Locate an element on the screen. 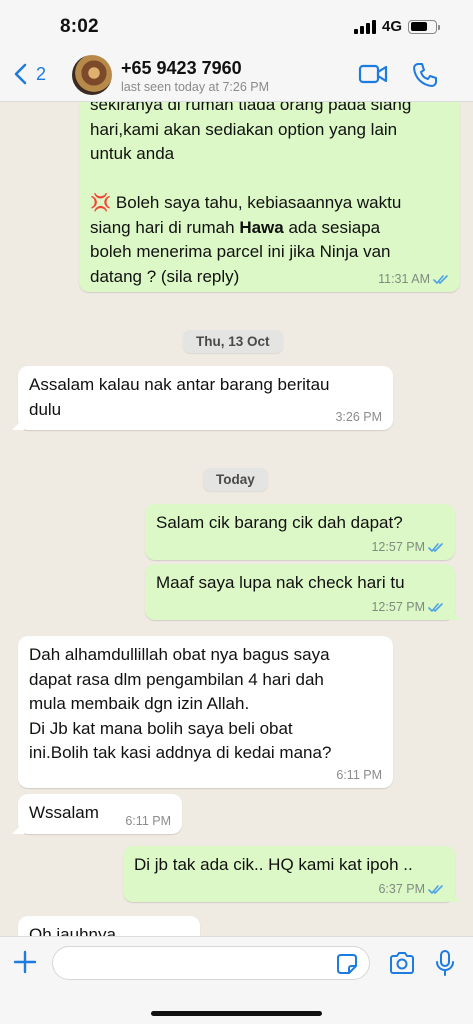 The width and height of the screenshot is (473, 1024). message-text: ada sesiapa is located at coordinates (332, 227).